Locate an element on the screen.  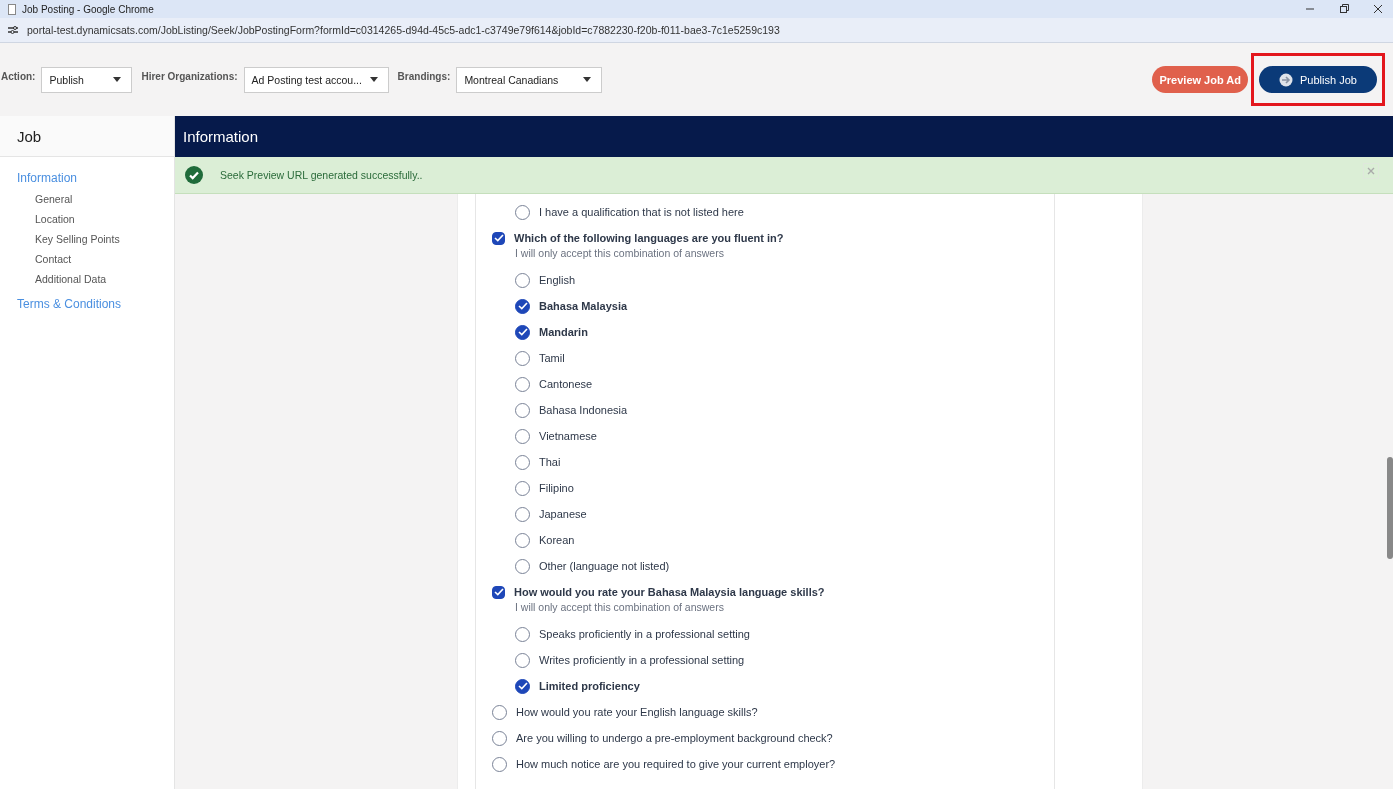
option-label: Bahasa Malaysia is located at coordinates (583, 306).